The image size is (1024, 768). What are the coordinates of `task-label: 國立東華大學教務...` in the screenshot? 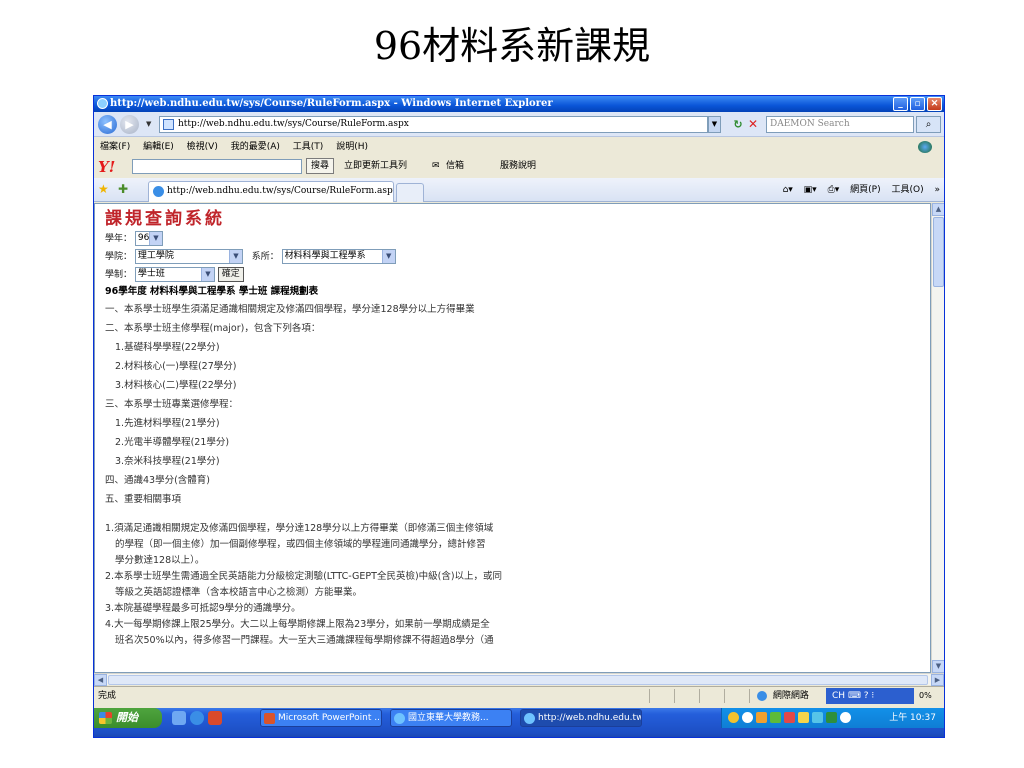 It's located at (448, 718).